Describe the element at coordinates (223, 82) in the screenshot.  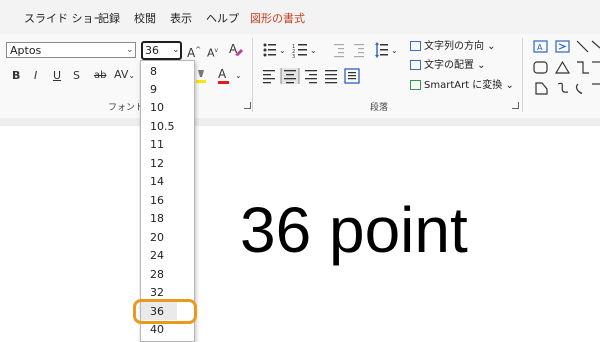
I see `font-color-bar` at that location.